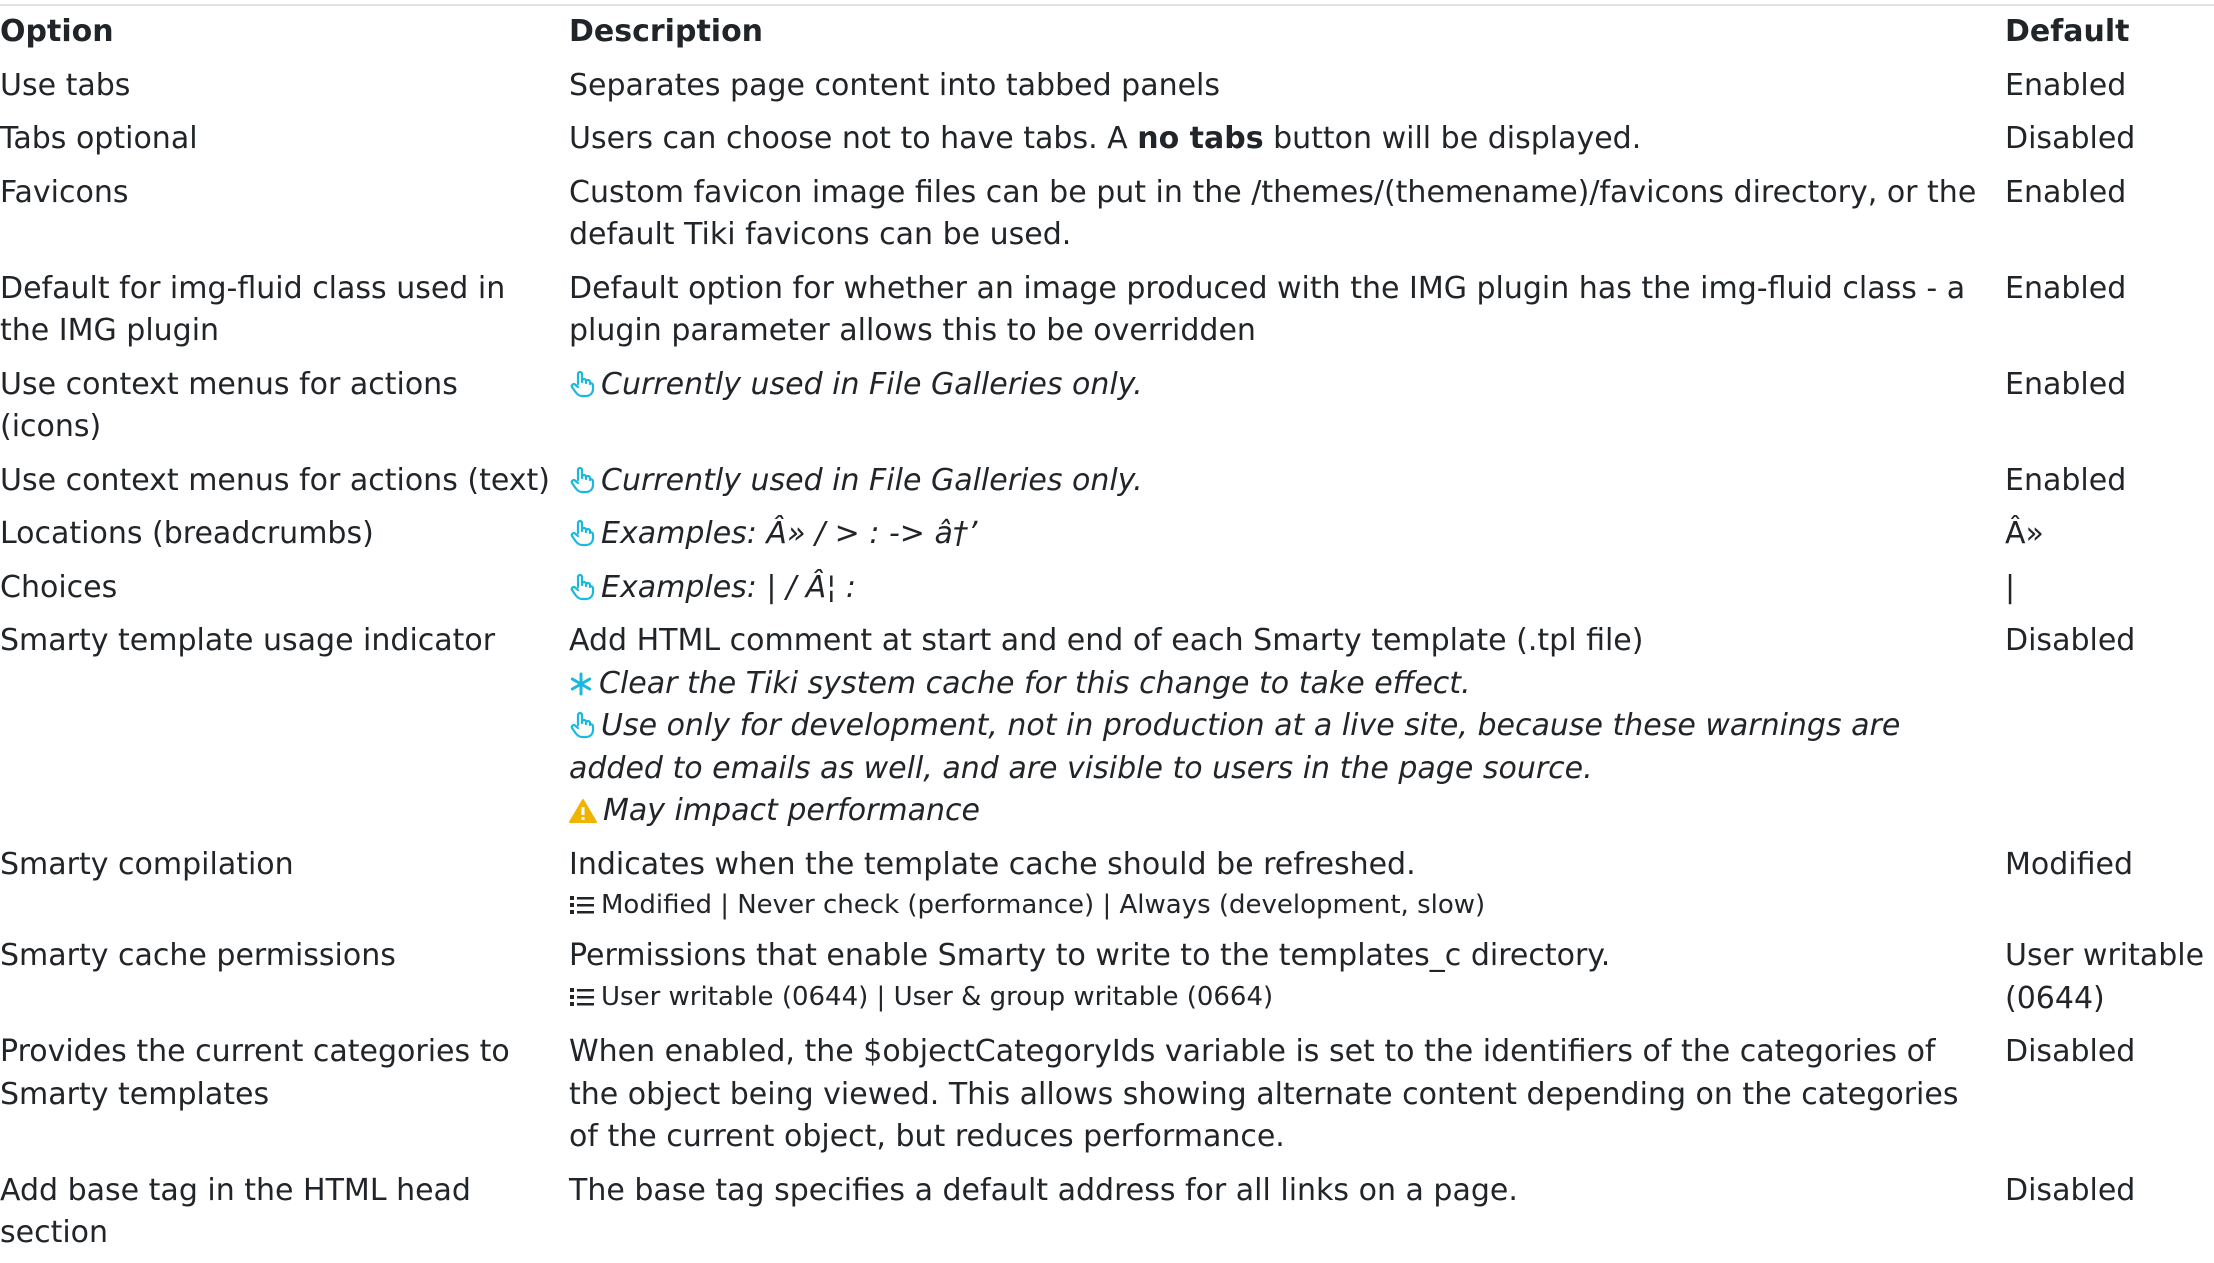  I want to click on option-default: |, so click(2010, 587).